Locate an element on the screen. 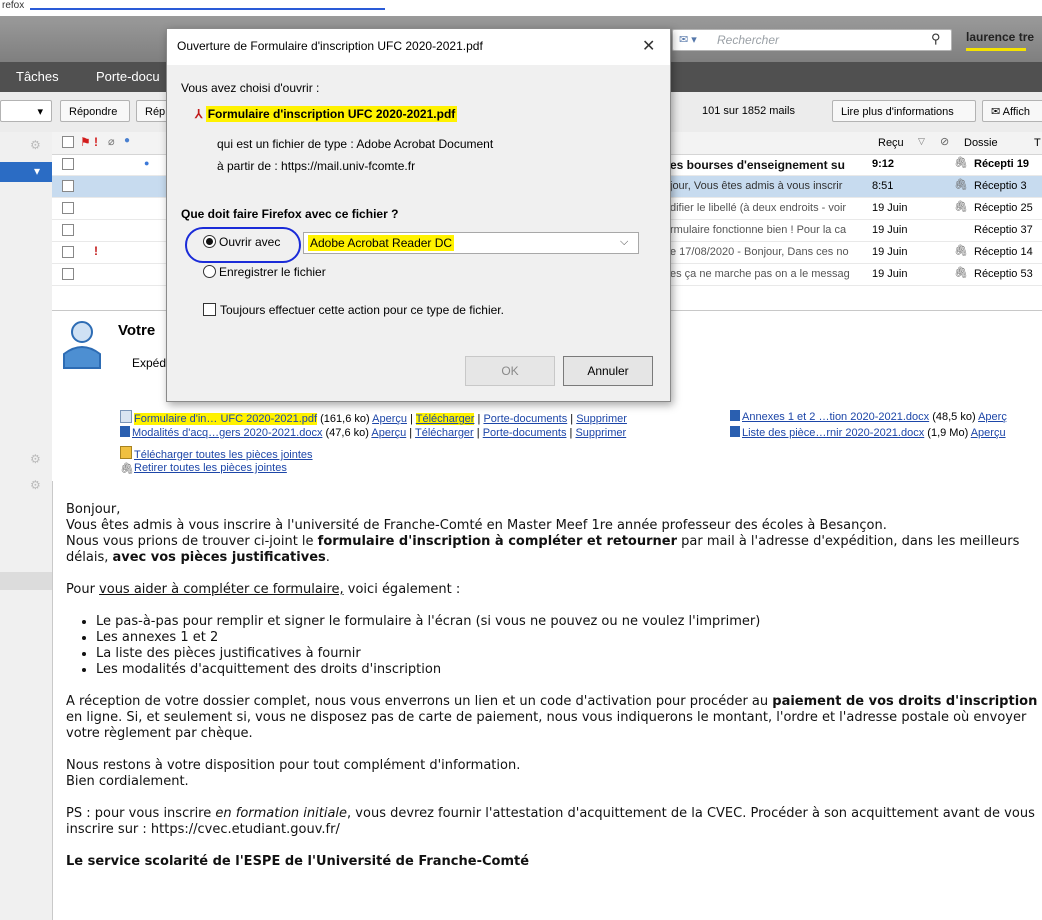  close-icon: ✕ is located at coordinates (648, 46).